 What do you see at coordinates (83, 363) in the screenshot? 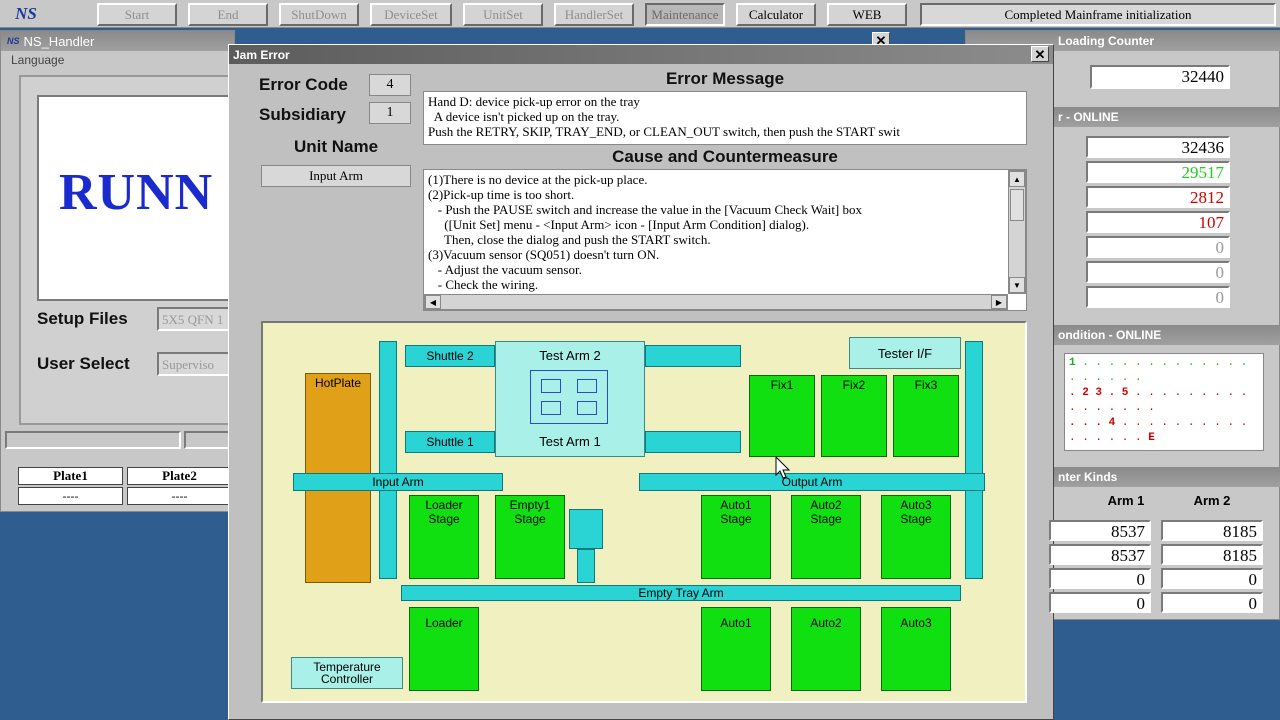
I see `user-select-label: User Select` at bounding box center [83, 363].